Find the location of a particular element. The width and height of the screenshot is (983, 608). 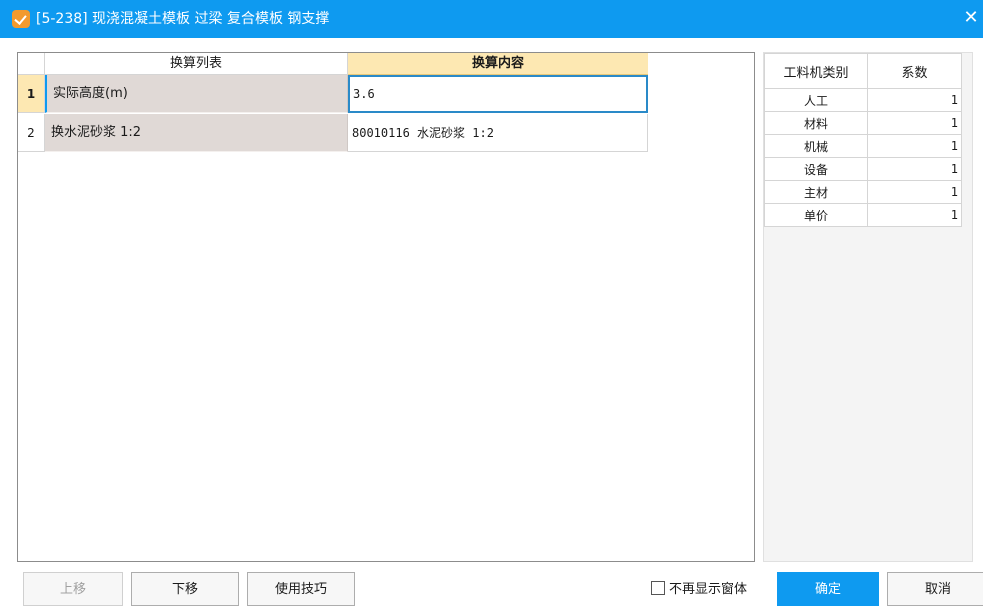

conversion-name: 换水泥砂浆 1:2 is located at coordinates (196, 133).